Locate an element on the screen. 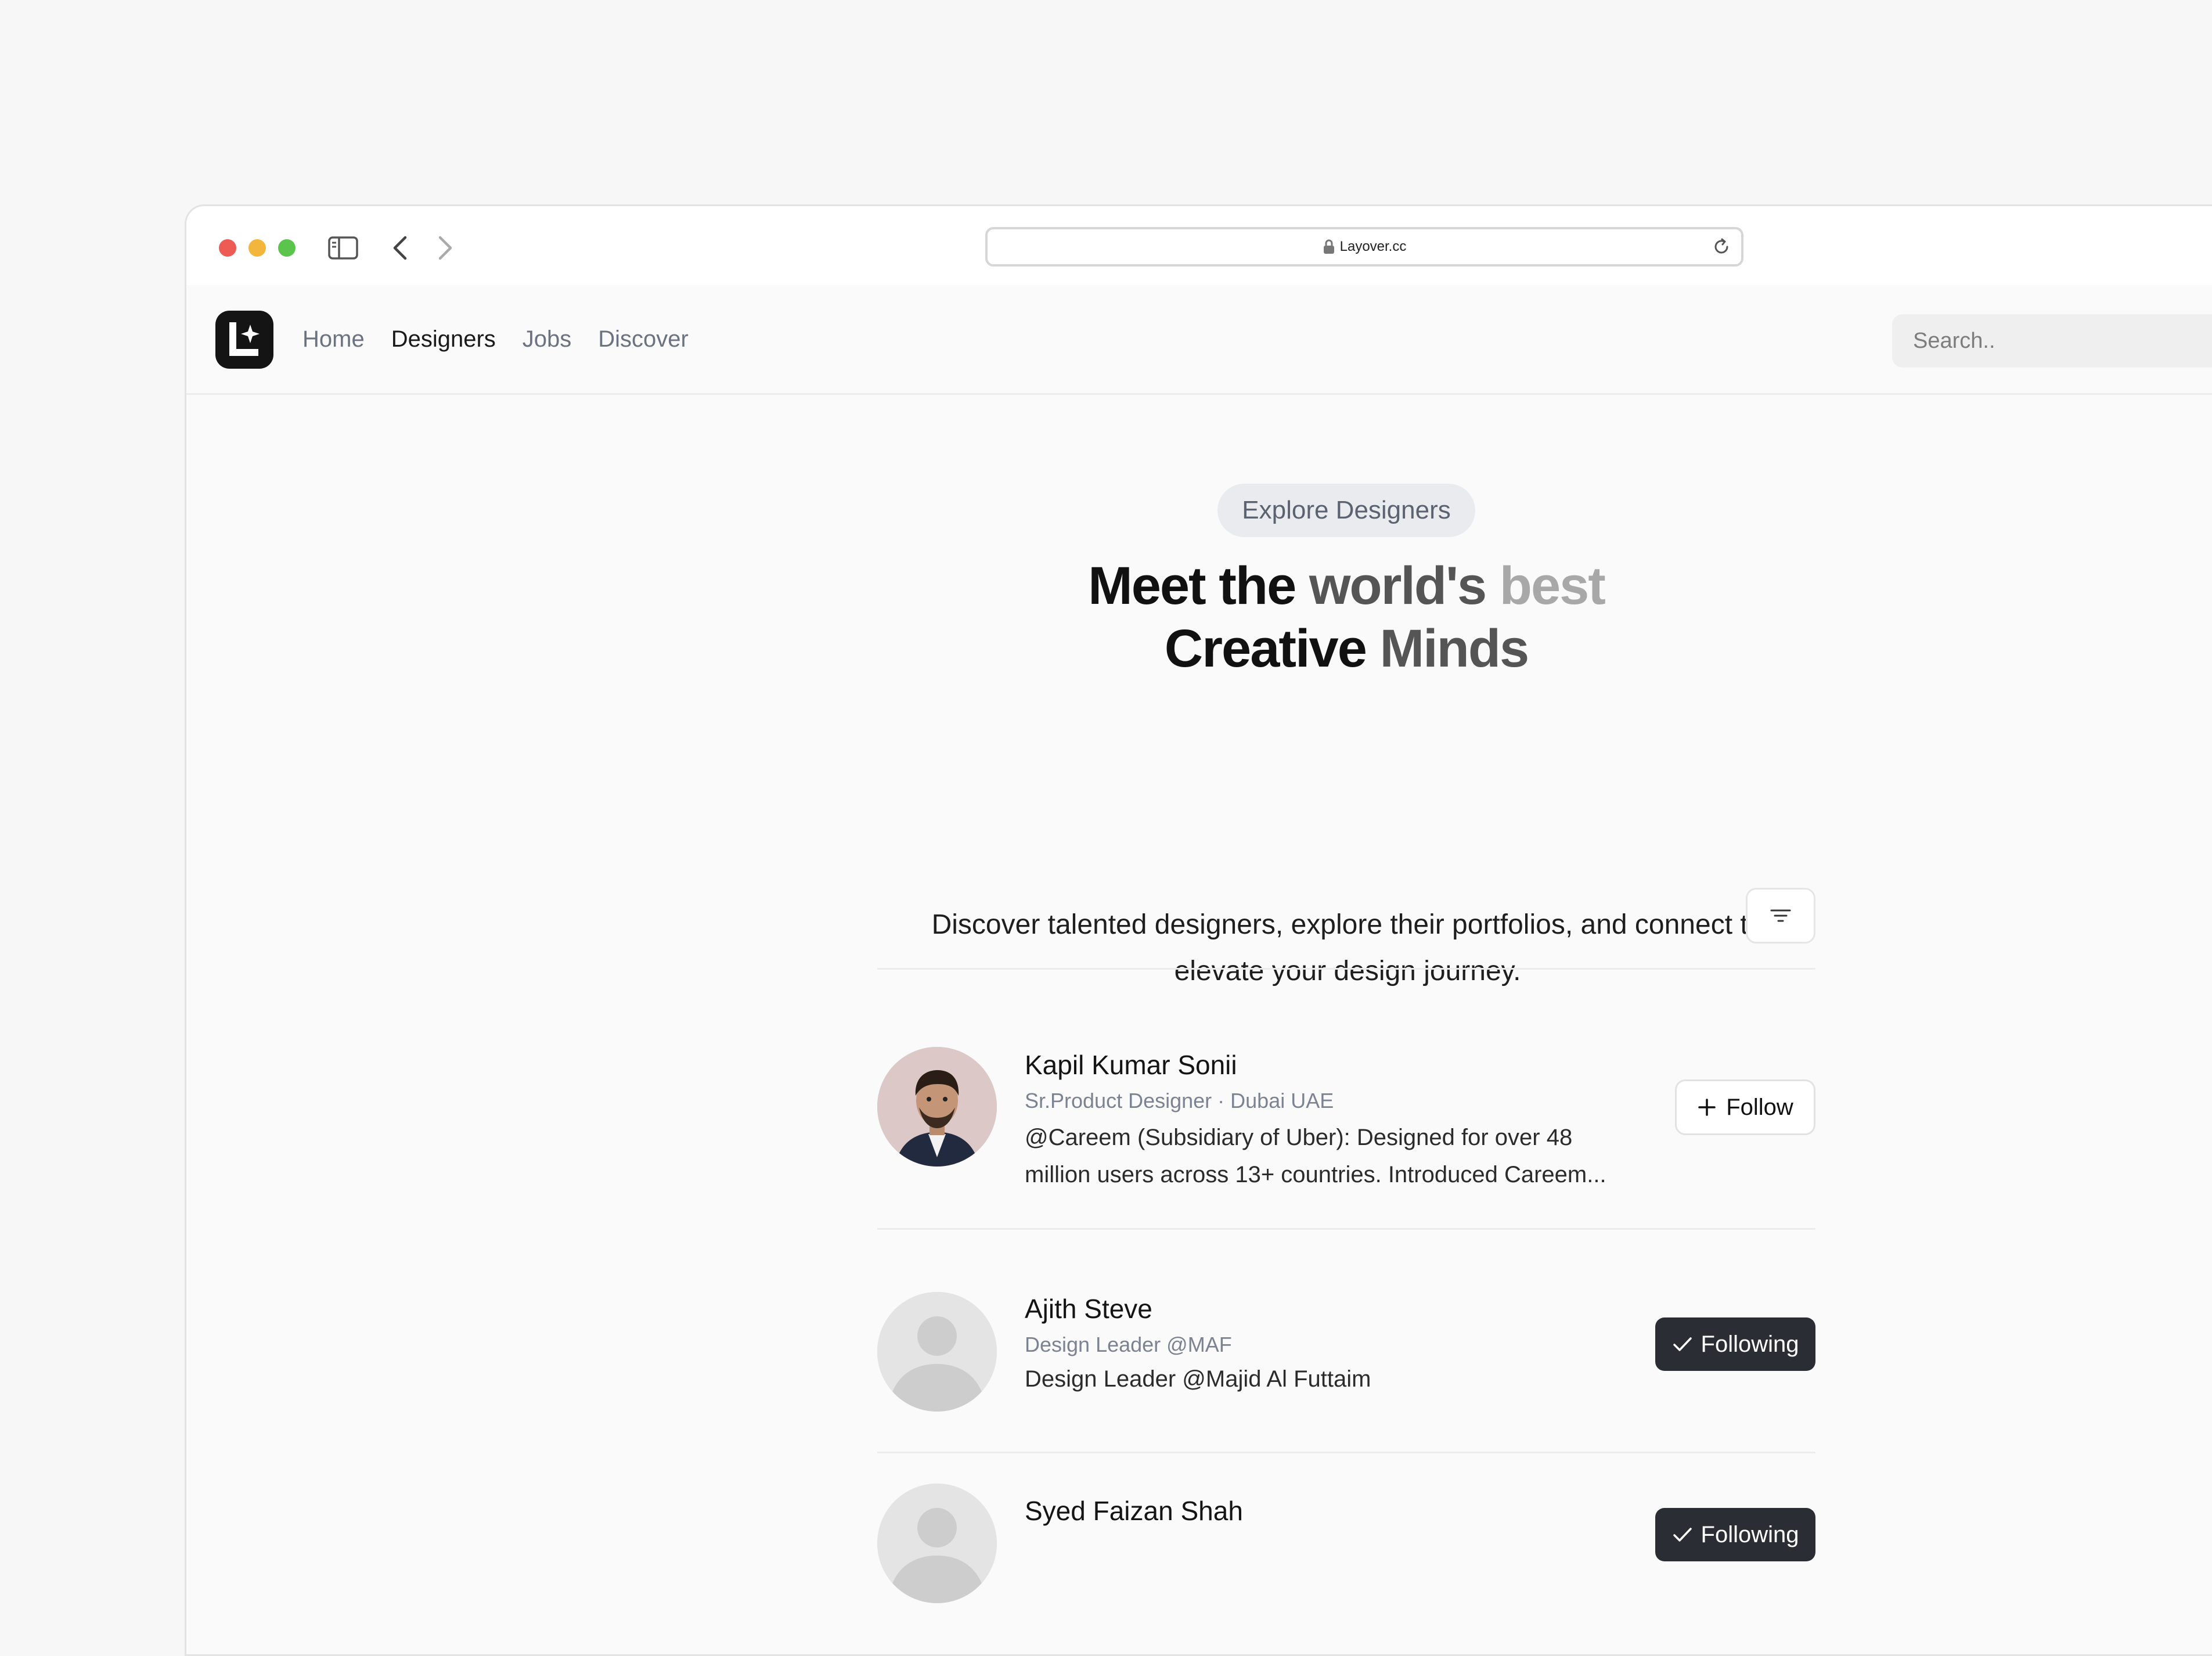 The image size is (2212, 1656). reload-icon is located at coordinates (1722, 248).